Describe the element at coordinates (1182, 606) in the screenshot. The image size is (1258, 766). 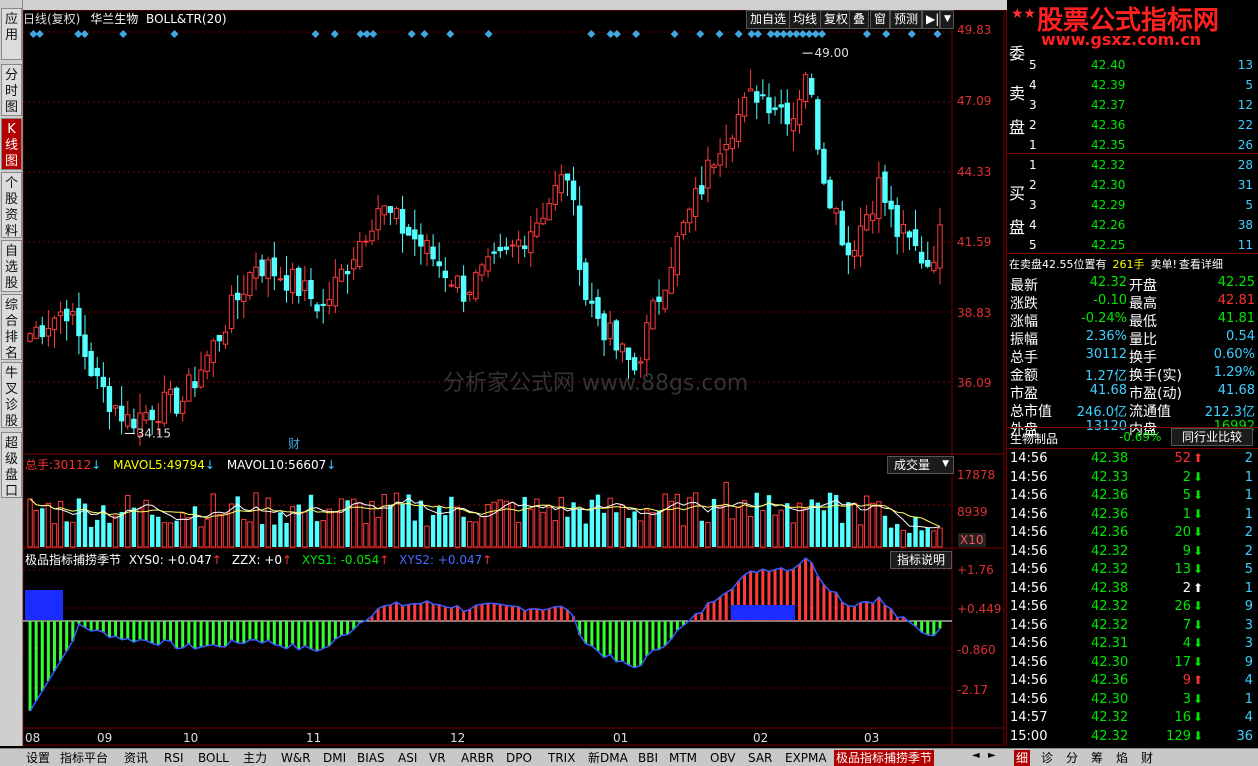
I see `tick-volume: 26` at that location.